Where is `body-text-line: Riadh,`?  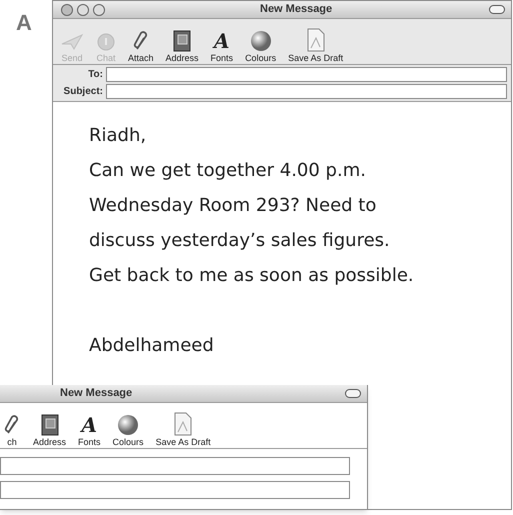 body-text-line: Riadh, is located at coordinates (118, 136).